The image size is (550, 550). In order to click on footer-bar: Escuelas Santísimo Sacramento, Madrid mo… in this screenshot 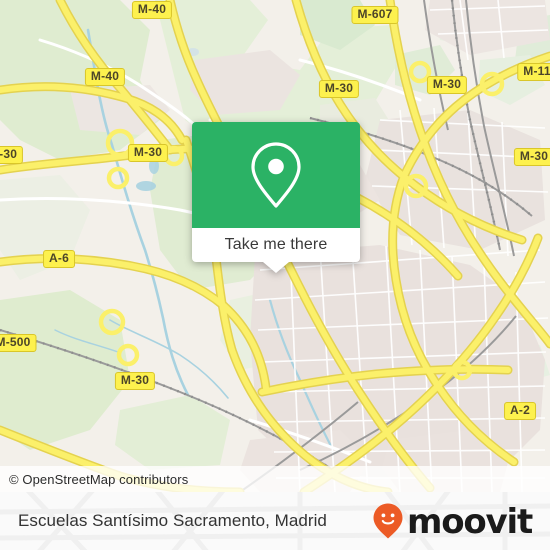, I will do `click(275, 521)`.